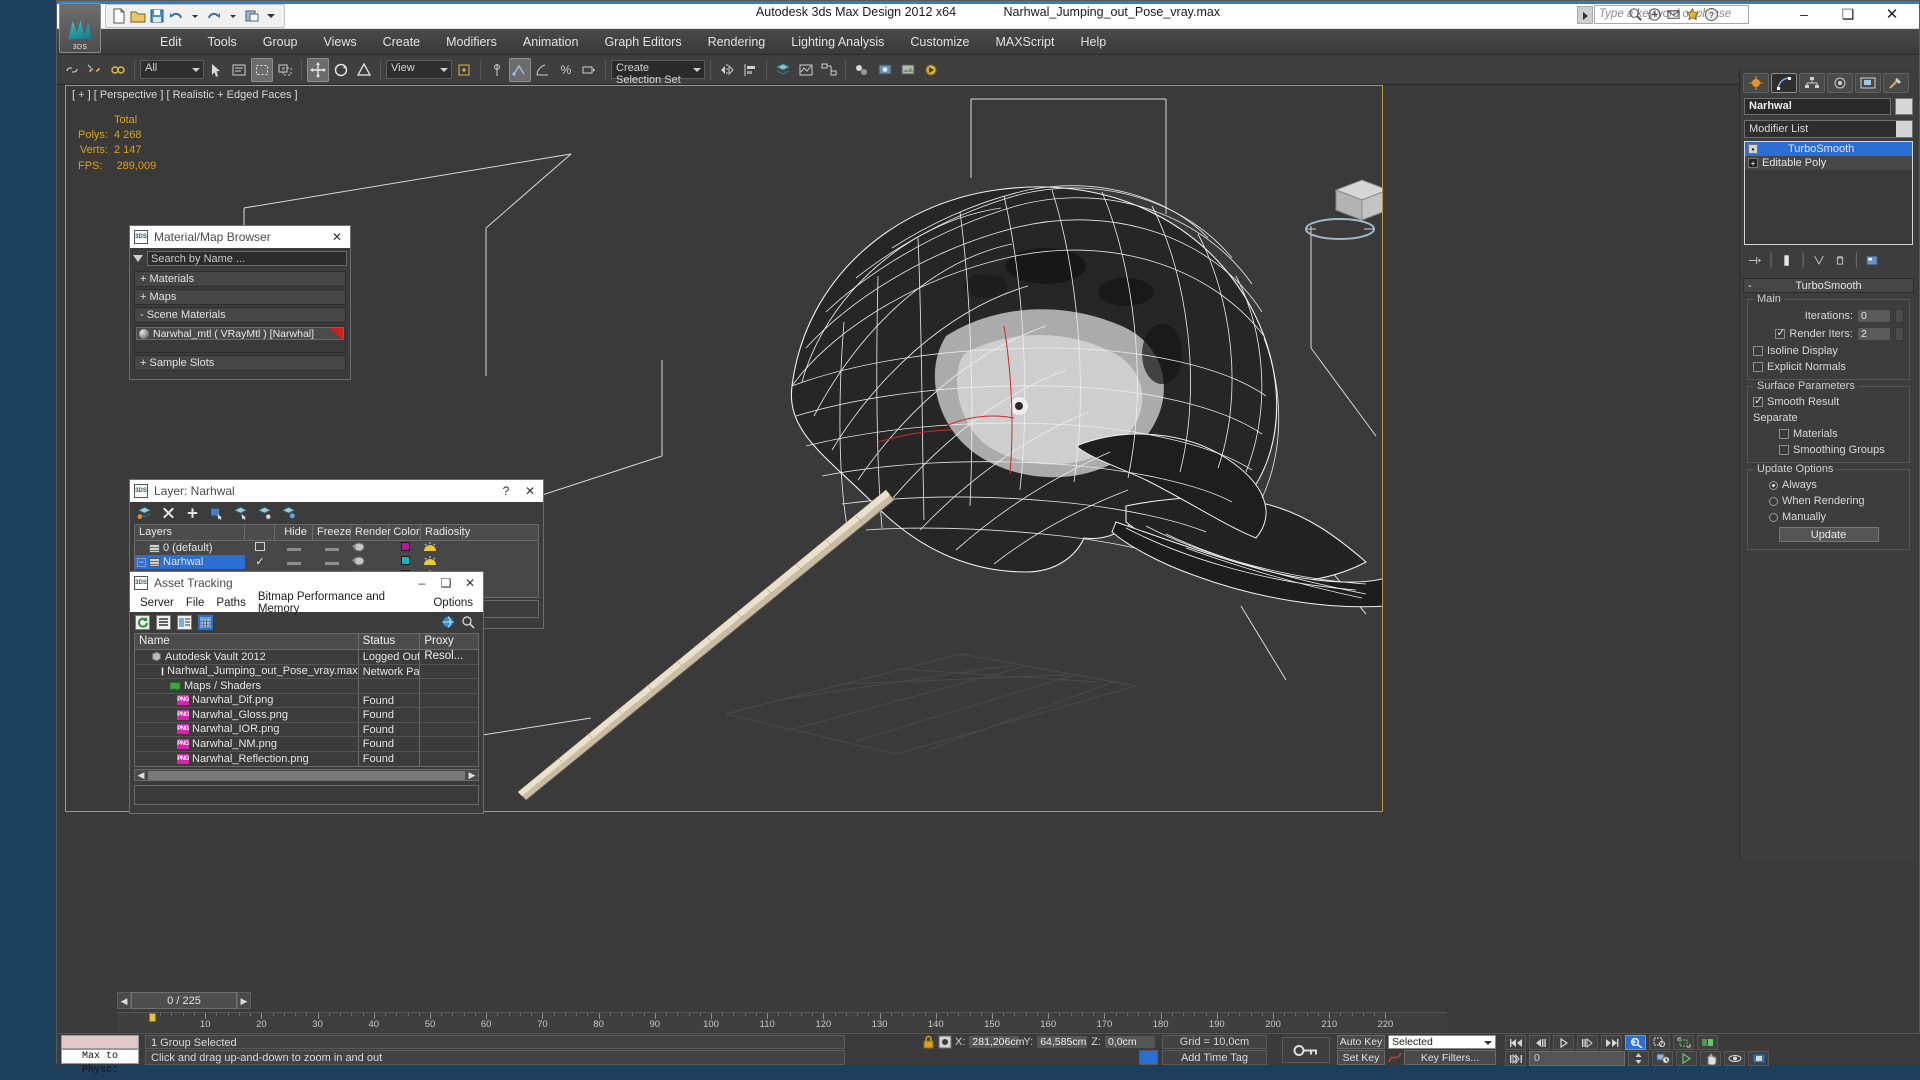 The width and height of the screenshot is (1920, 1080). What do you see at coordinates (264, 513) in the screenshot?
I see `highlight-selected-objects-icon` at bounding box center [264, 513].